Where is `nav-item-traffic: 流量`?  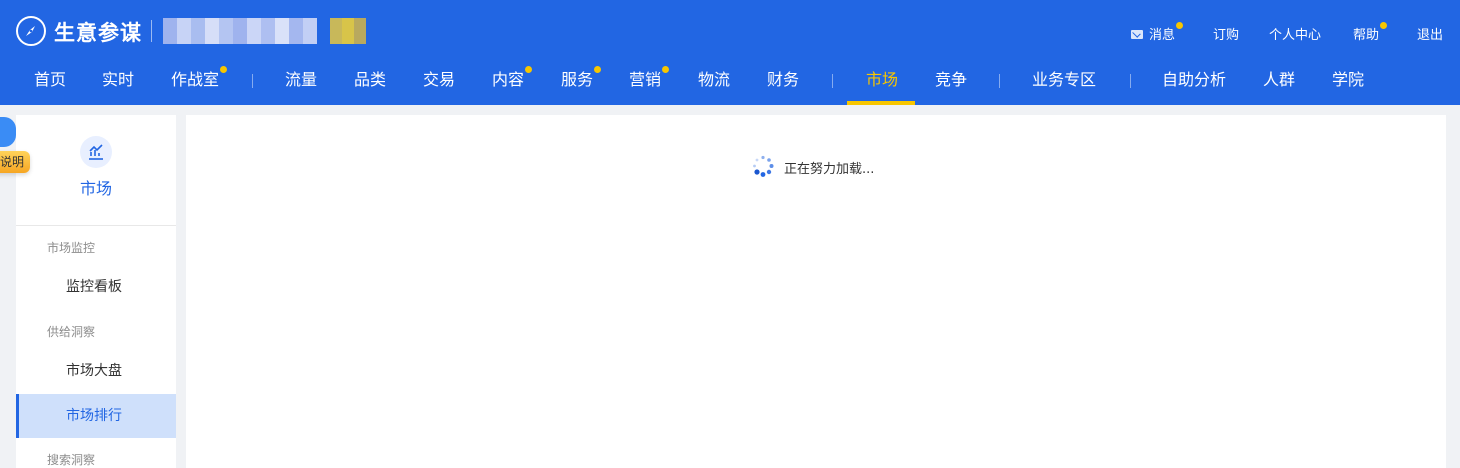
nav-item-traffic: 流量 is located at coordinates (301, 80).